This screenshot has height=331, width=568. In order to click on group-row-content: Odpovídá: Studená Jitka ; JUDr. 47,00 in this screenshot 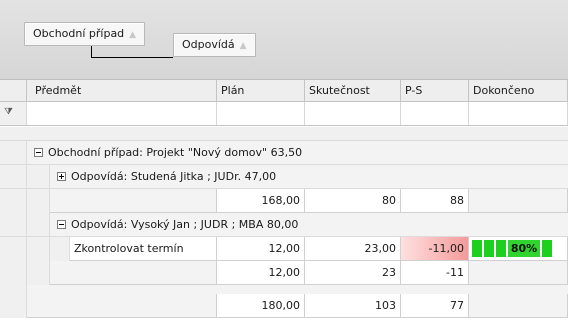, I will do `click(166, 176)`.